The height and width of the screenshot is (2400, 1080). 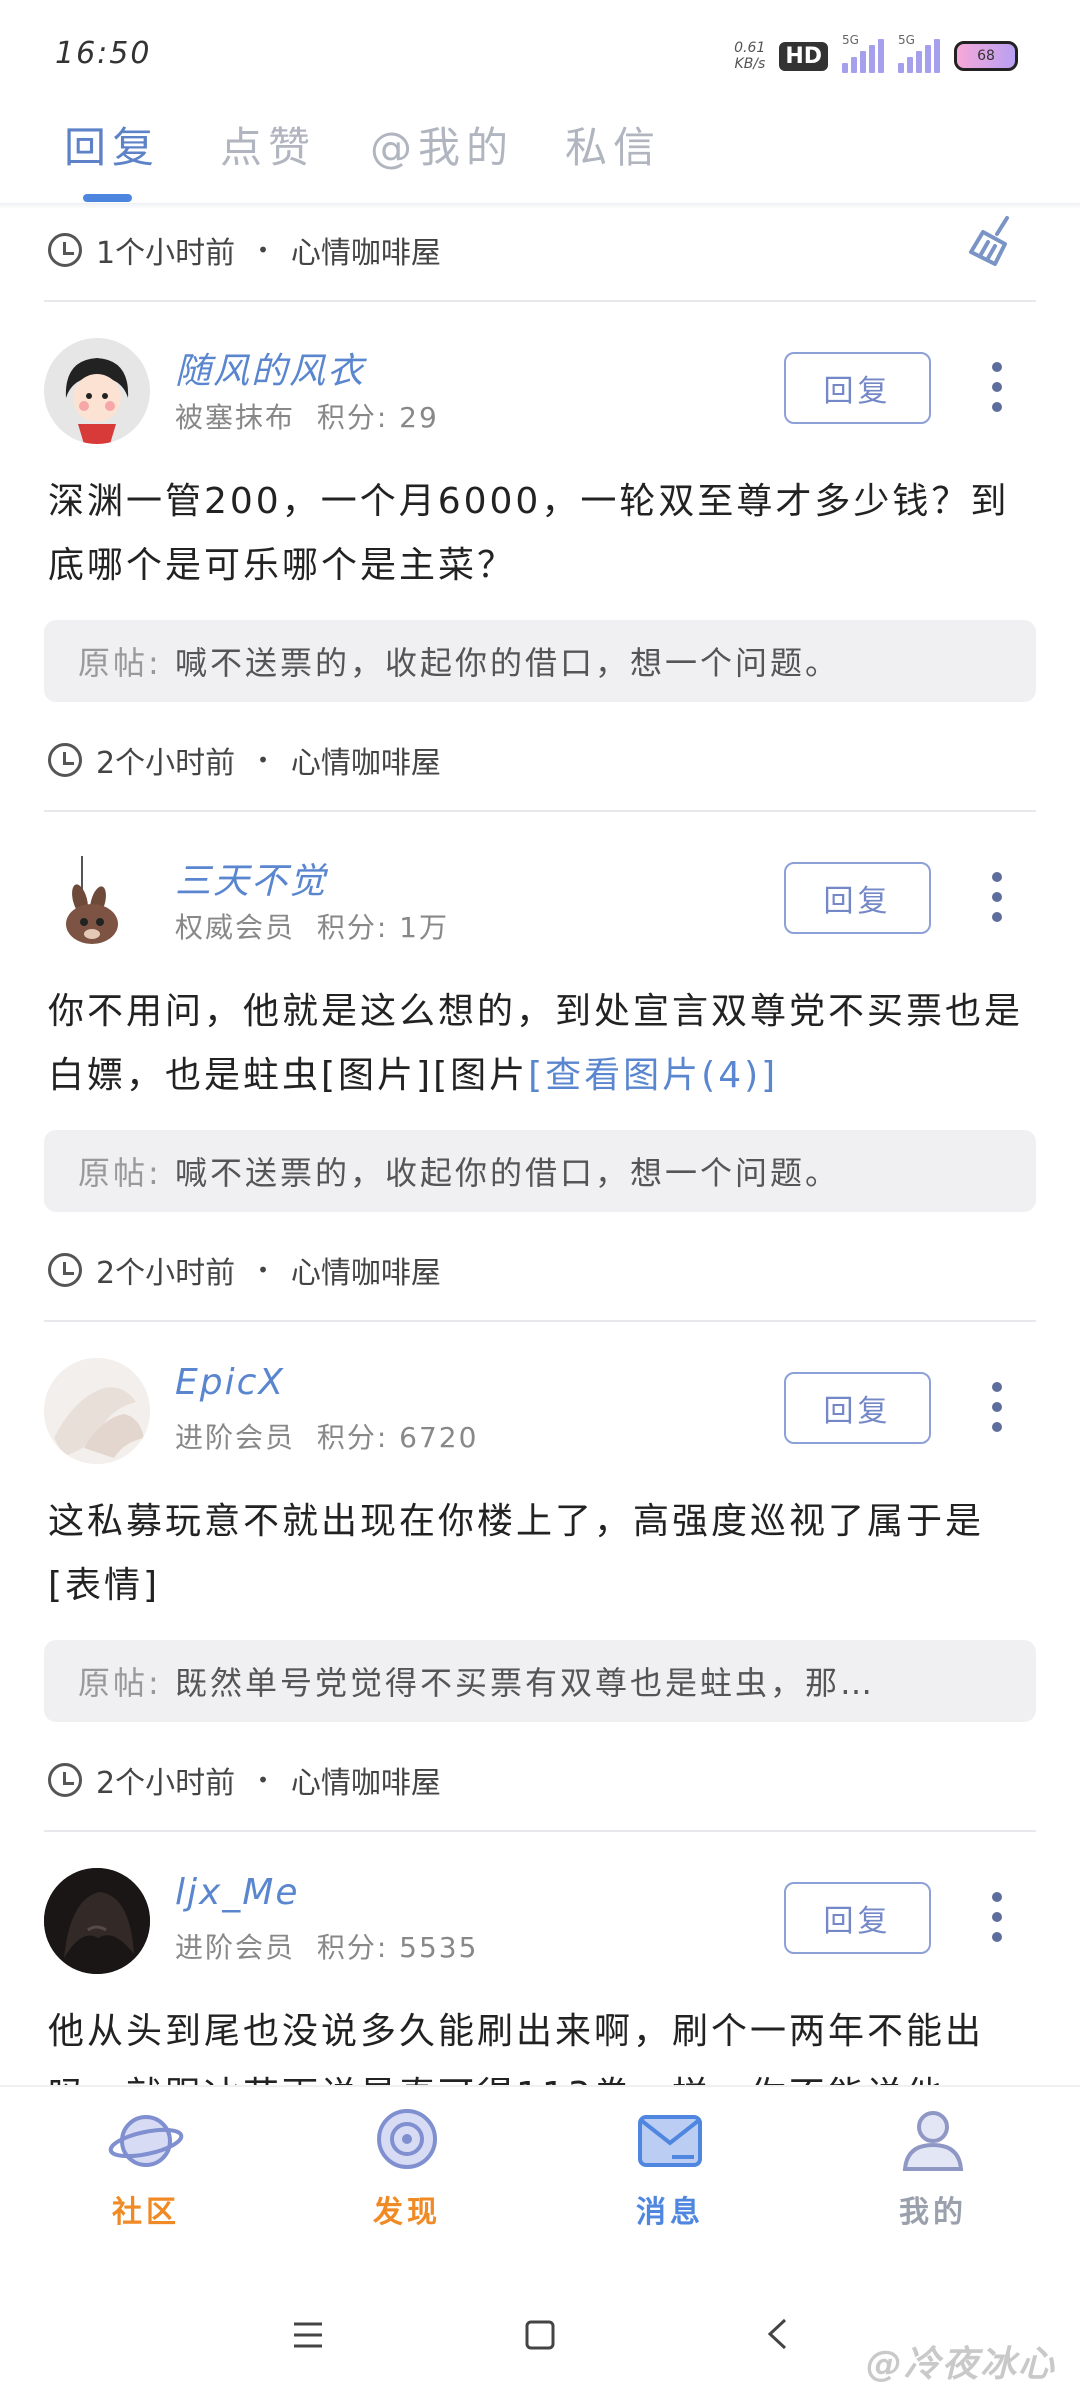 What do you see at coordinates (750, 56) in the screenshot?
I see `net-speed: 0.61 KB/s` at bounding box center [750, 56].